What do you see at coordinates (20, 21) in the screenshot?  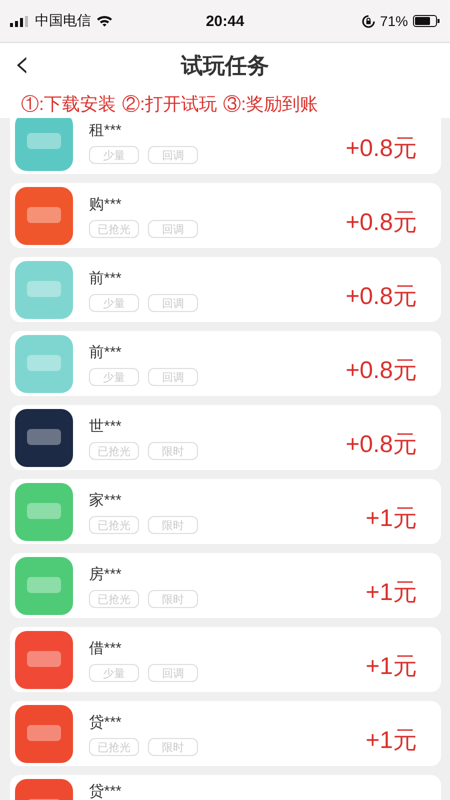 I see `signal-icon` at bounding box center [20, 21].